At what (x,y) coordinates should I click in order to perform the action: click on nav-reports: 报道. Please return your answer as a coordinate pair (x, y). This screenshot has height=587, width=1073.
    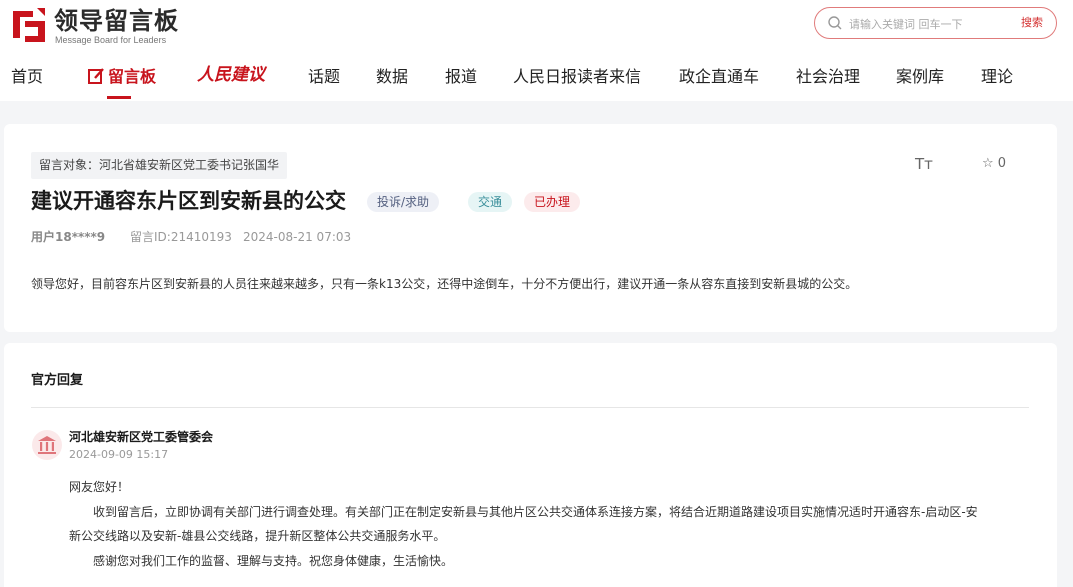
    Looking at the image, I should click on (461, 77).